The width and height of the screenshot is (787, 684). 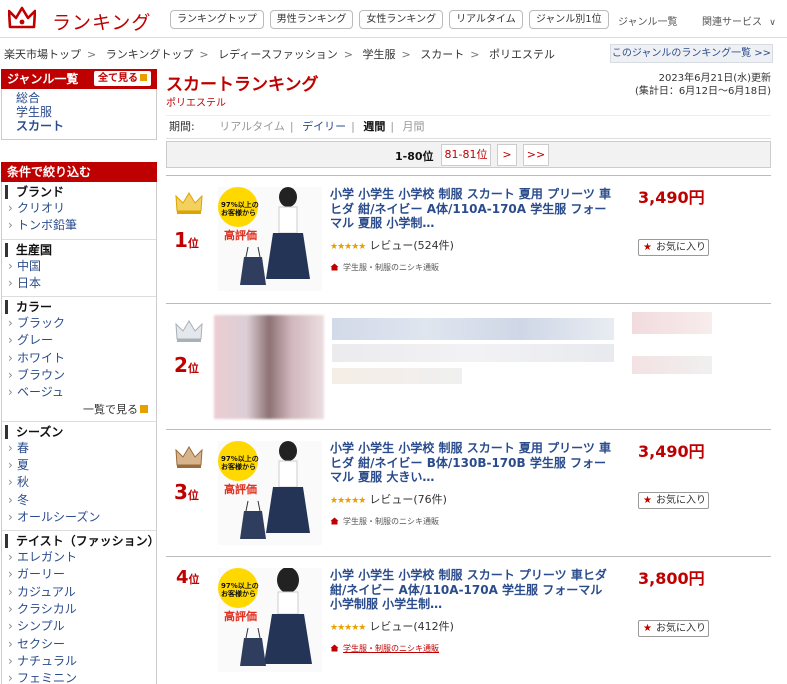 I want to click on home-icon, so click(x=334, y=267).